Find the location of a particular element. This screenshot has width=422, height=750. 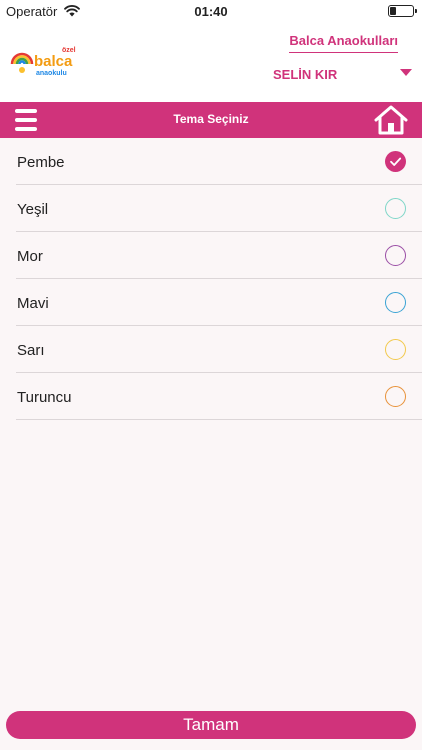

theme-label: Mor is located at coordinates (30, 256).